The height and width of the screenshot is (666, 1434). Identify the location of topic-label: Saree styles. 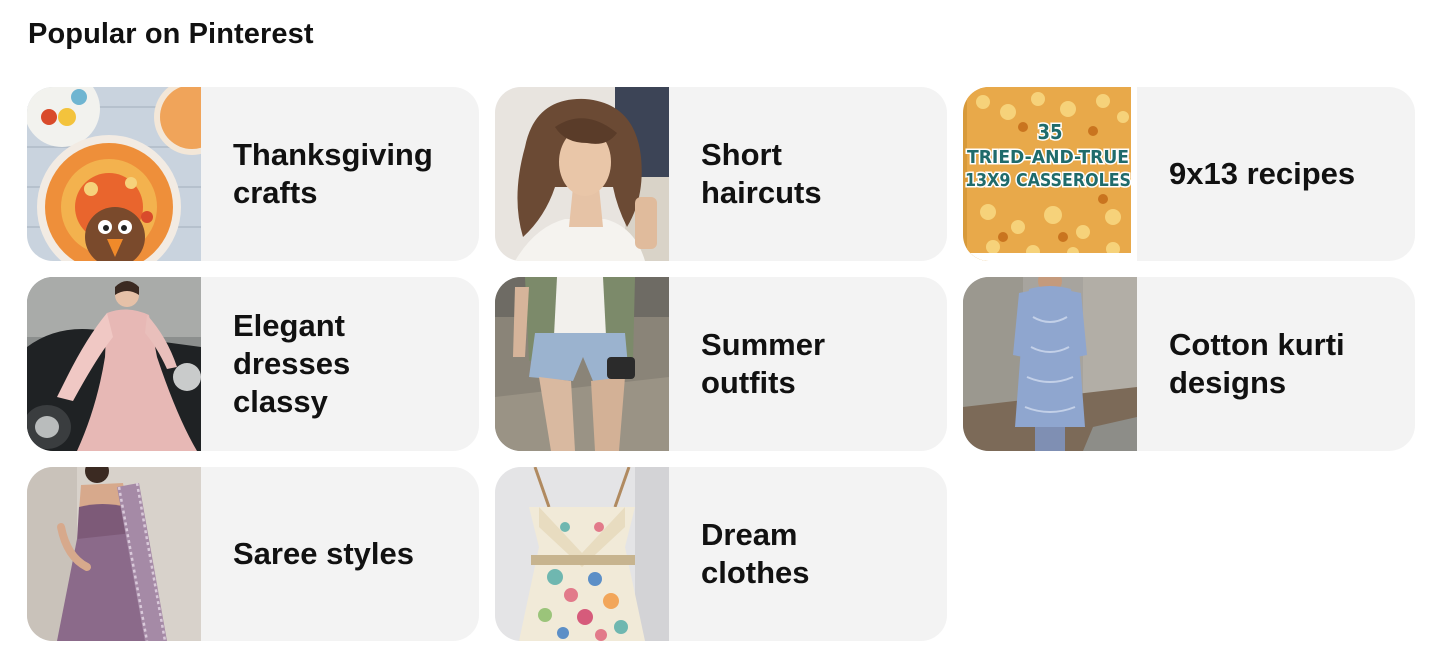
(323, 554).